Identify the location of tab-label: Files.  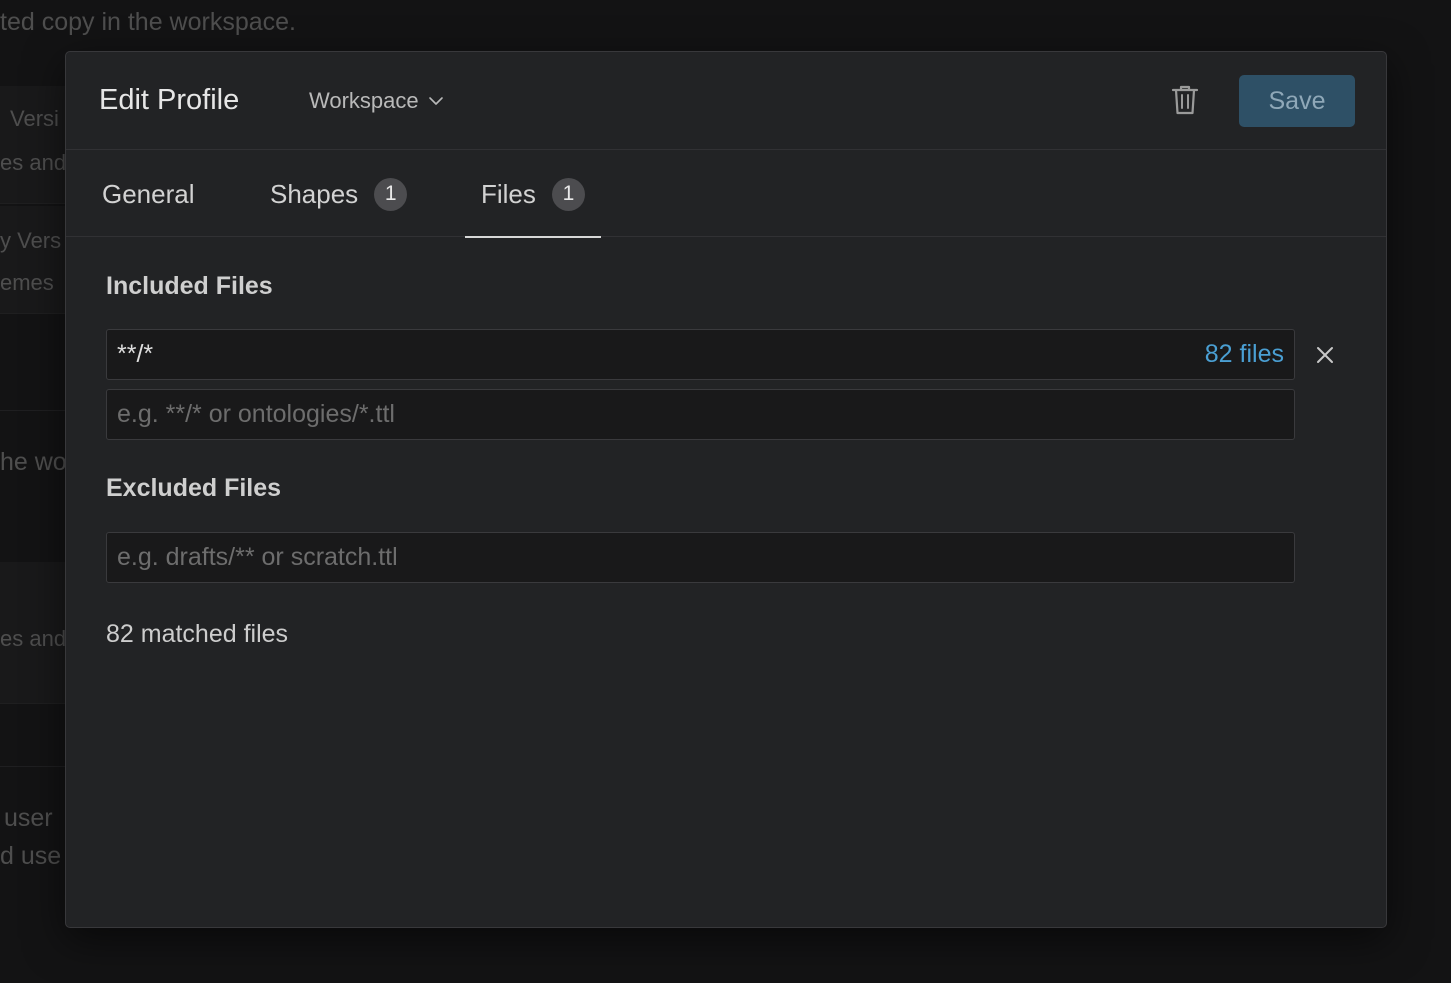
(508, 193).